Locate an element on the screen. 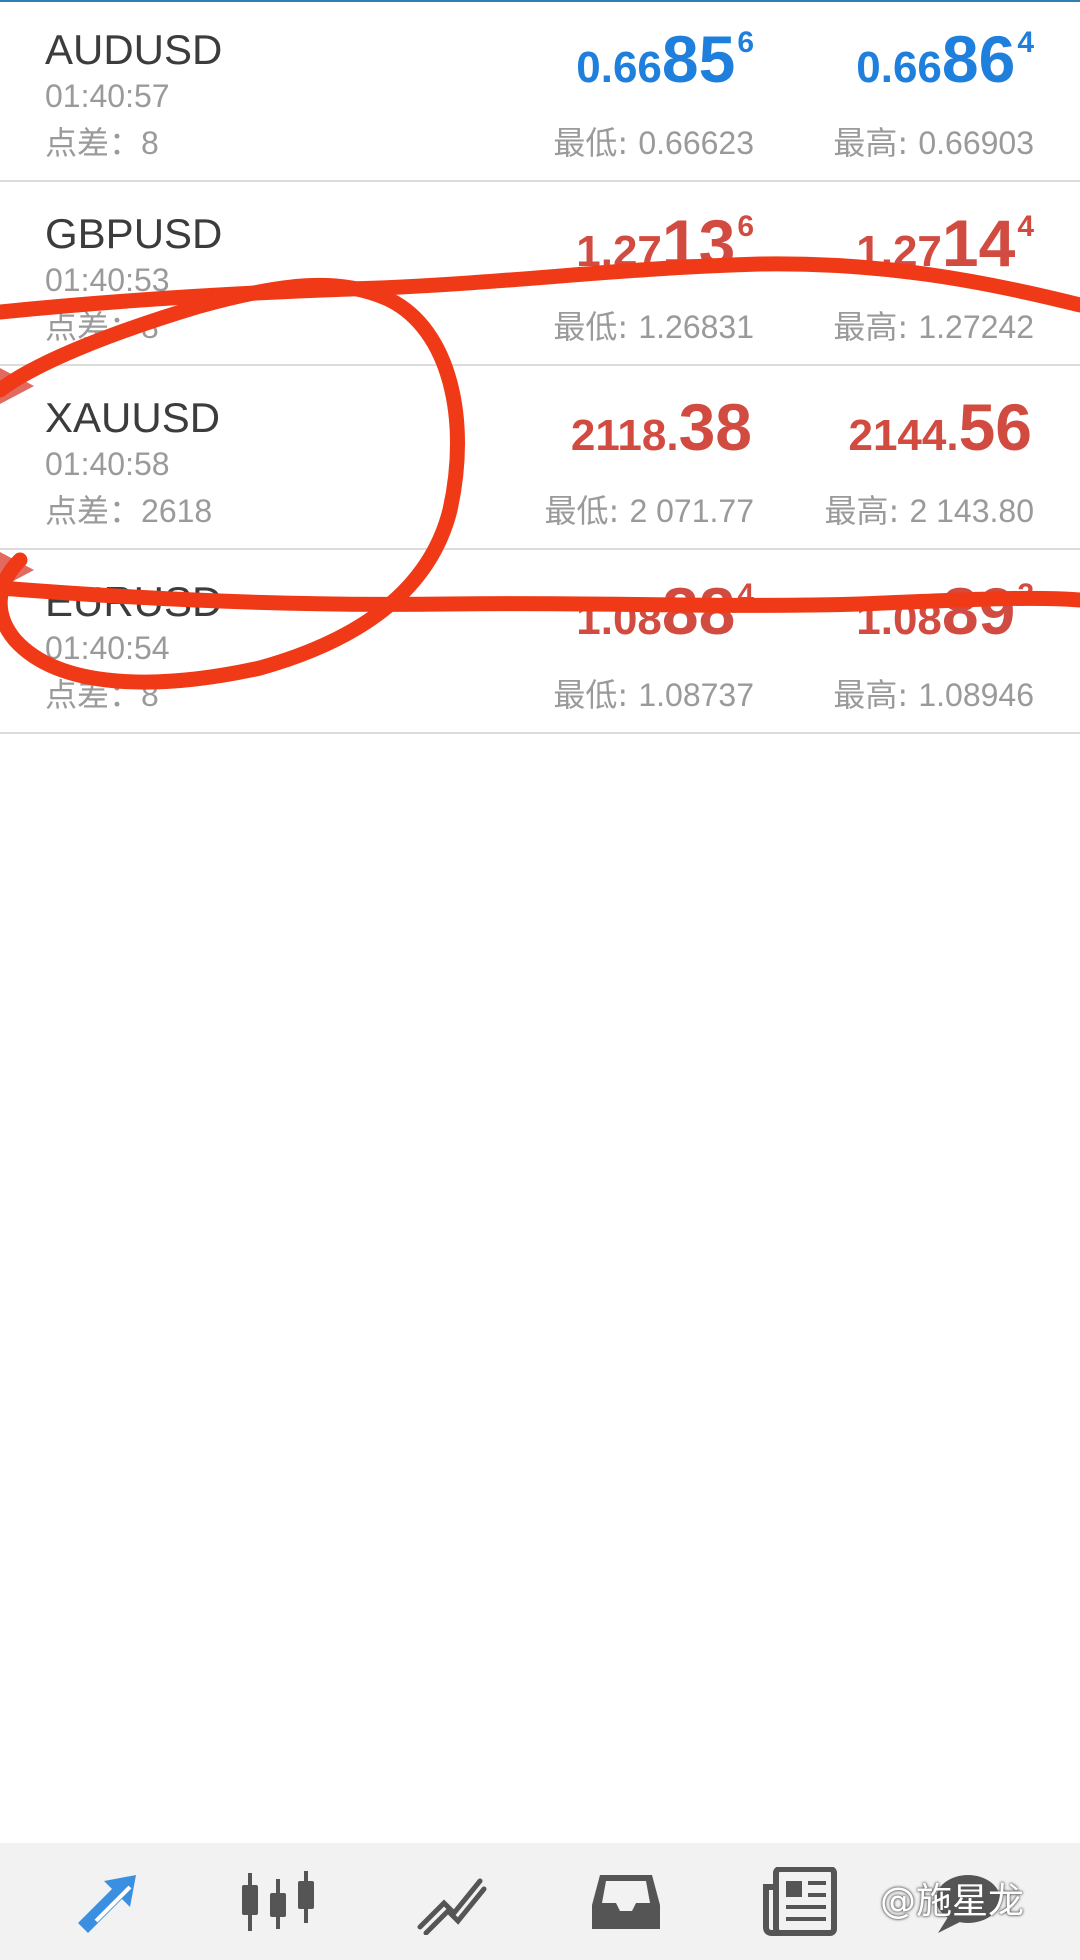 This screenshot has height=1960, width=1080. nav-trade is located at coordinates (452, 1901).